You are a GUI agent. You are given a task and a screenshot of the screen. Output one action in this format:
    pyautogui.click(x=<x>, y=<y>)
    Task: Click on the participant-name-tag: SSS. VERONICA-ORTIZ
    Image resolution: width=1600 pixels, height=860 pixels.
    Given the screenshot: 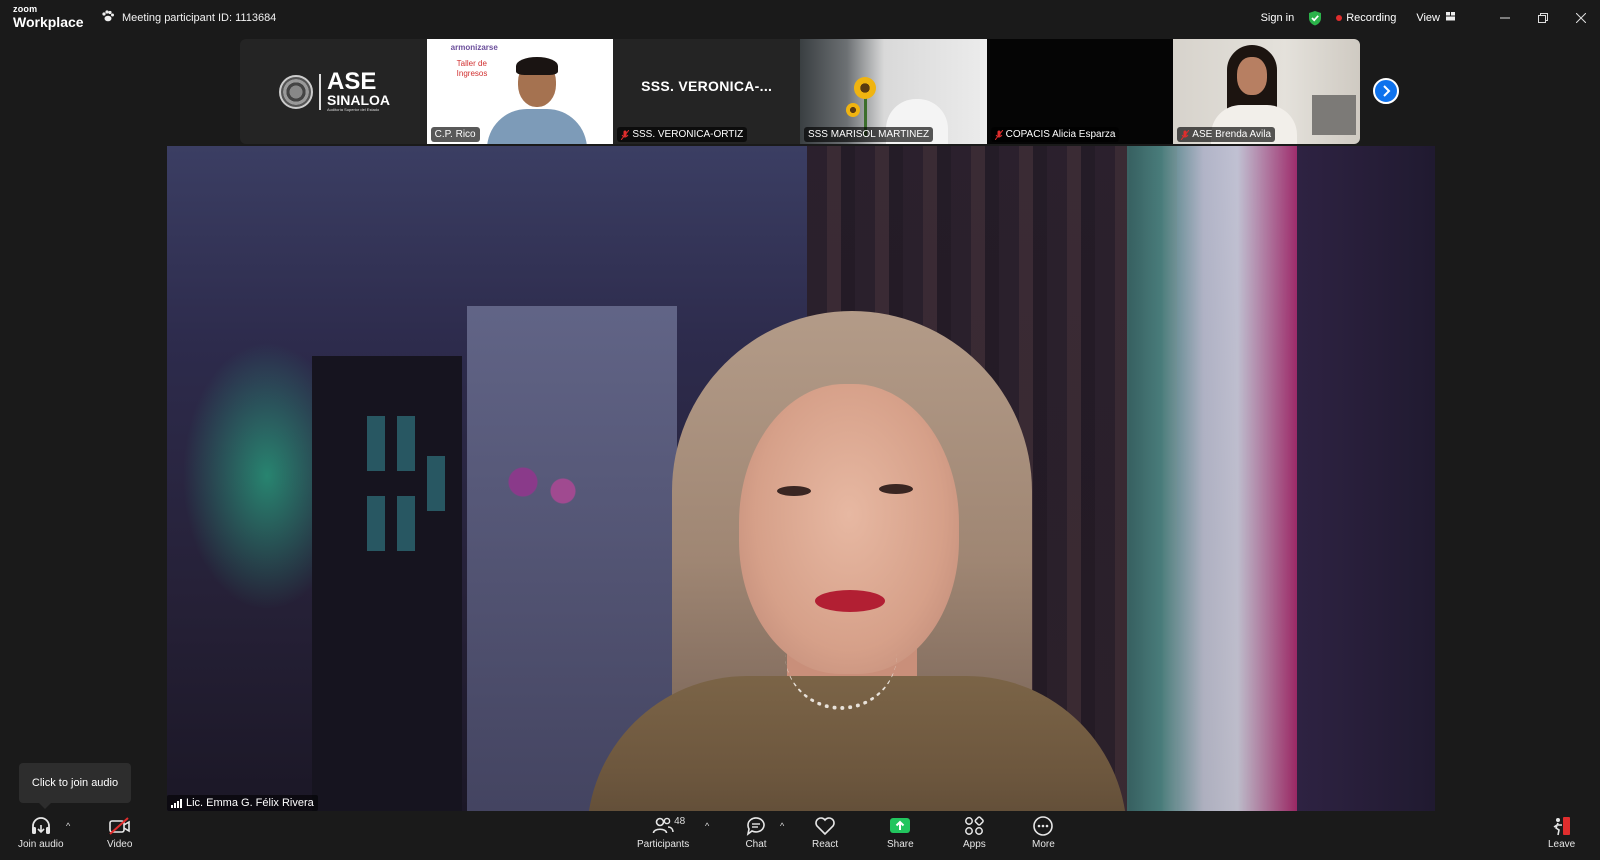 What is the action you would take?
    pyautogui.click(x=682, y=134)
    